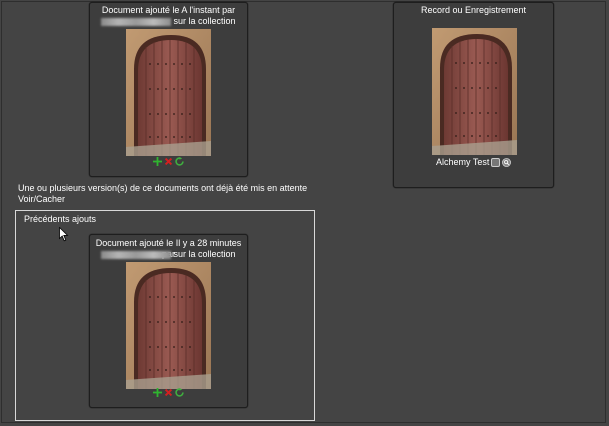 Image resolution: width=609 pixels, height=426 pixels. Describe the element at coordinates (64, 234) in the screenshot. I see `mouse-cursor-icon` at that location.